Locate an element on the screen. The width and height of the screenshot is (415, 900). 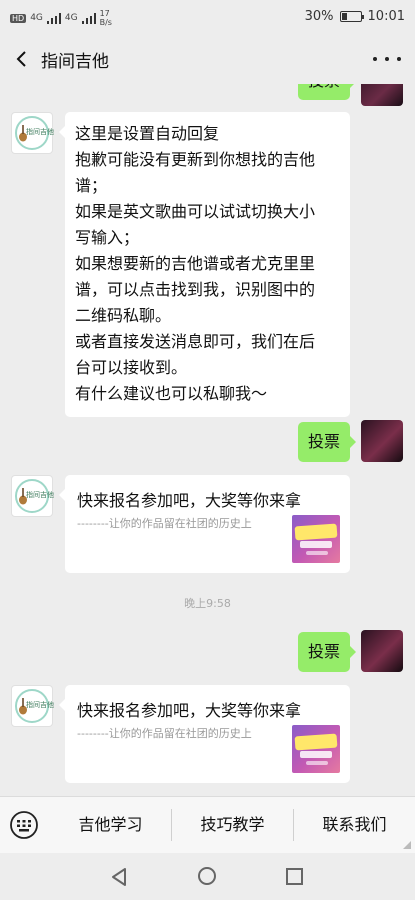
timestamp: 晚上9:58 is located at coordinates (207, 603).